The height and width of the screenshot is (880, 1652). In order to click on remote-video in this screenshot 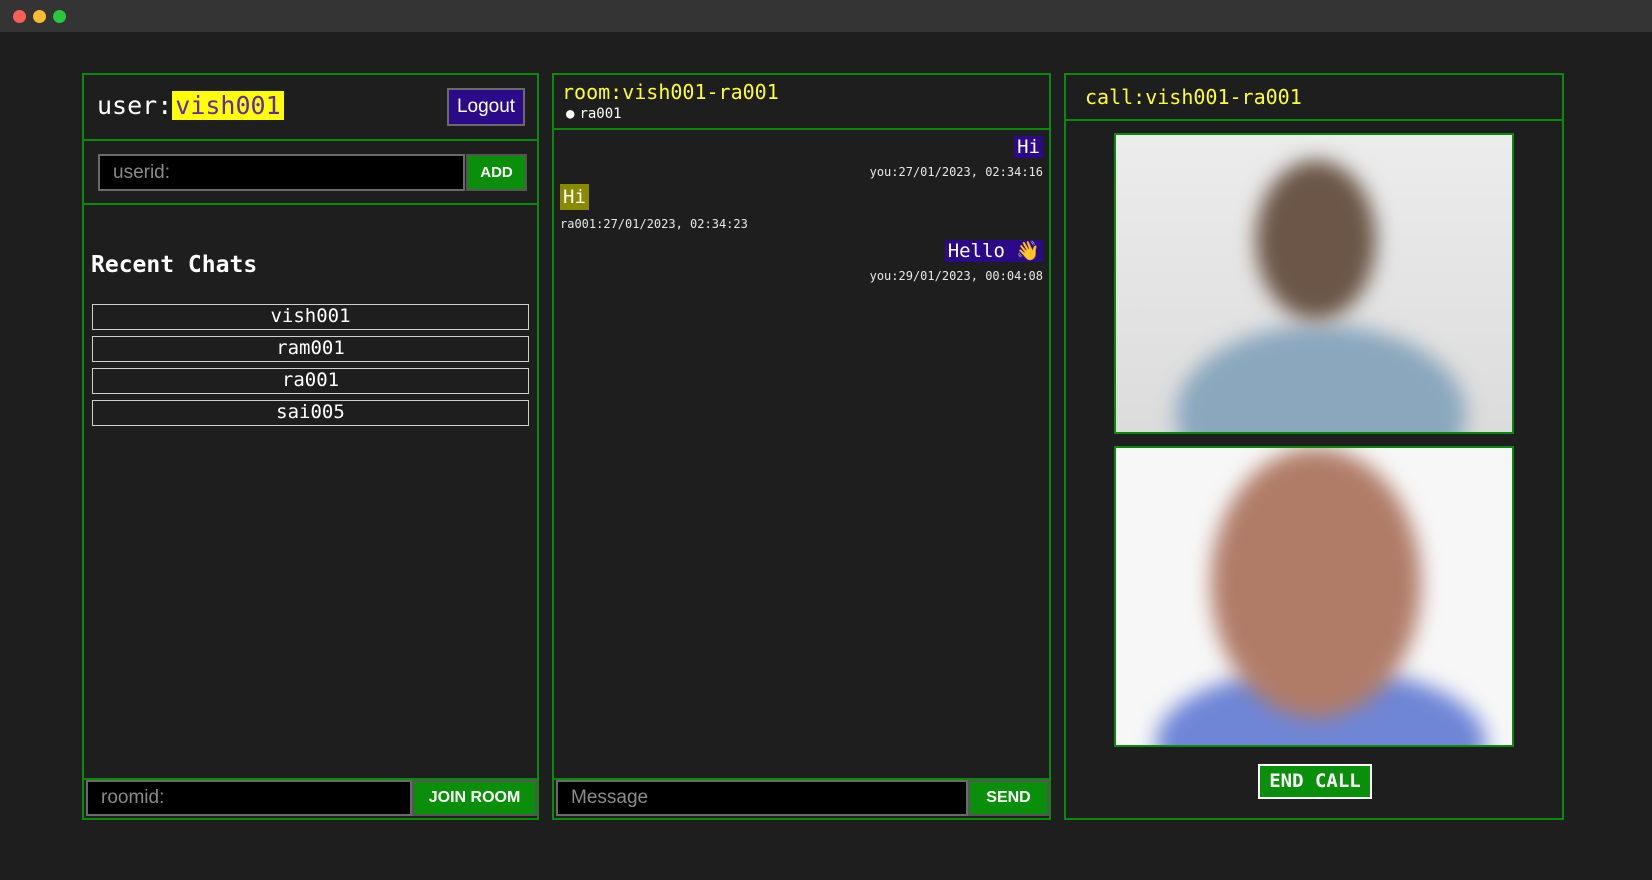, I will do `click(1314, 283)`.